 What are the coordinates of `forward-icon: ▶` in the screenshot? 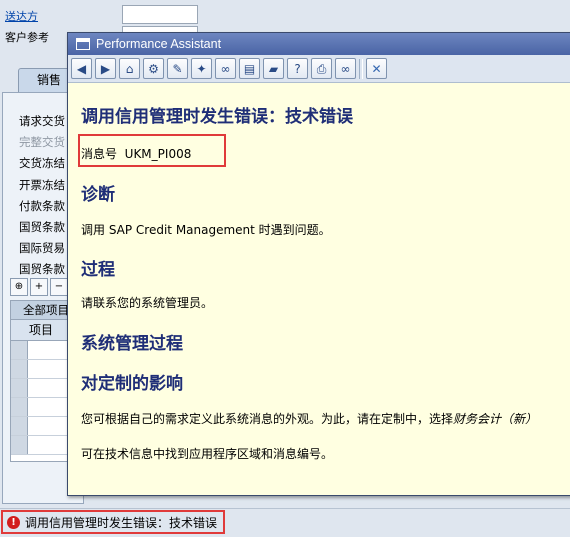 It's located at (105, 68).